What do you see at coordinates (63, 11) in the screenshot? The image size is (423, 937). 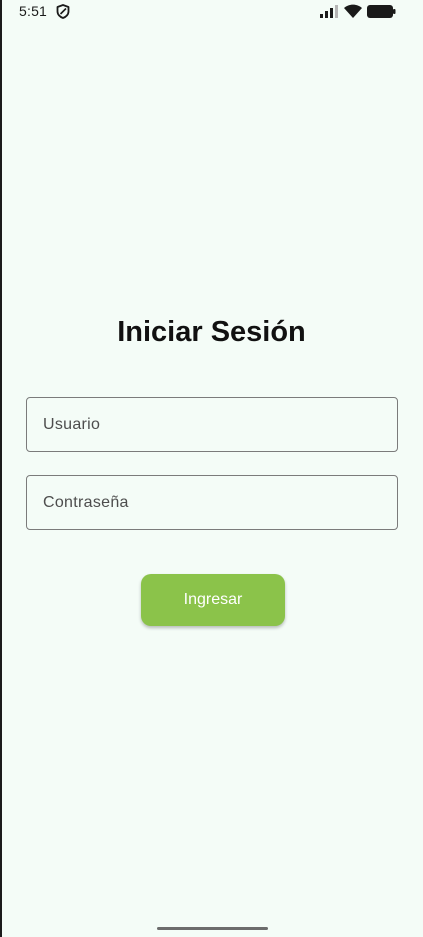 I see `shield-icon` at bounding box center [63, 11].